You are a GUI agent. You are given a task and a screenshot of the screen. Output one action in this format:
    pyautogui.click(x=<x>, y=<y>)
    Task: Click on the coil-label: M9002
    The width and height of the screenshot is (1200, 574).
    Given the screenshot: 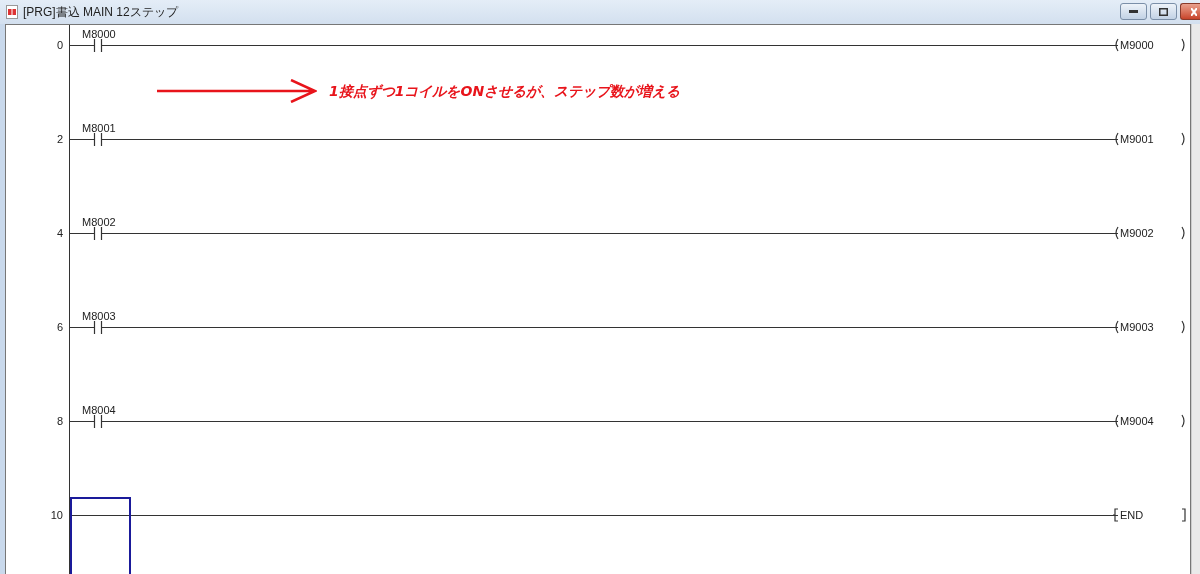 What is the action you would take?
    pyautogui.click(x=1137, y=233)
    